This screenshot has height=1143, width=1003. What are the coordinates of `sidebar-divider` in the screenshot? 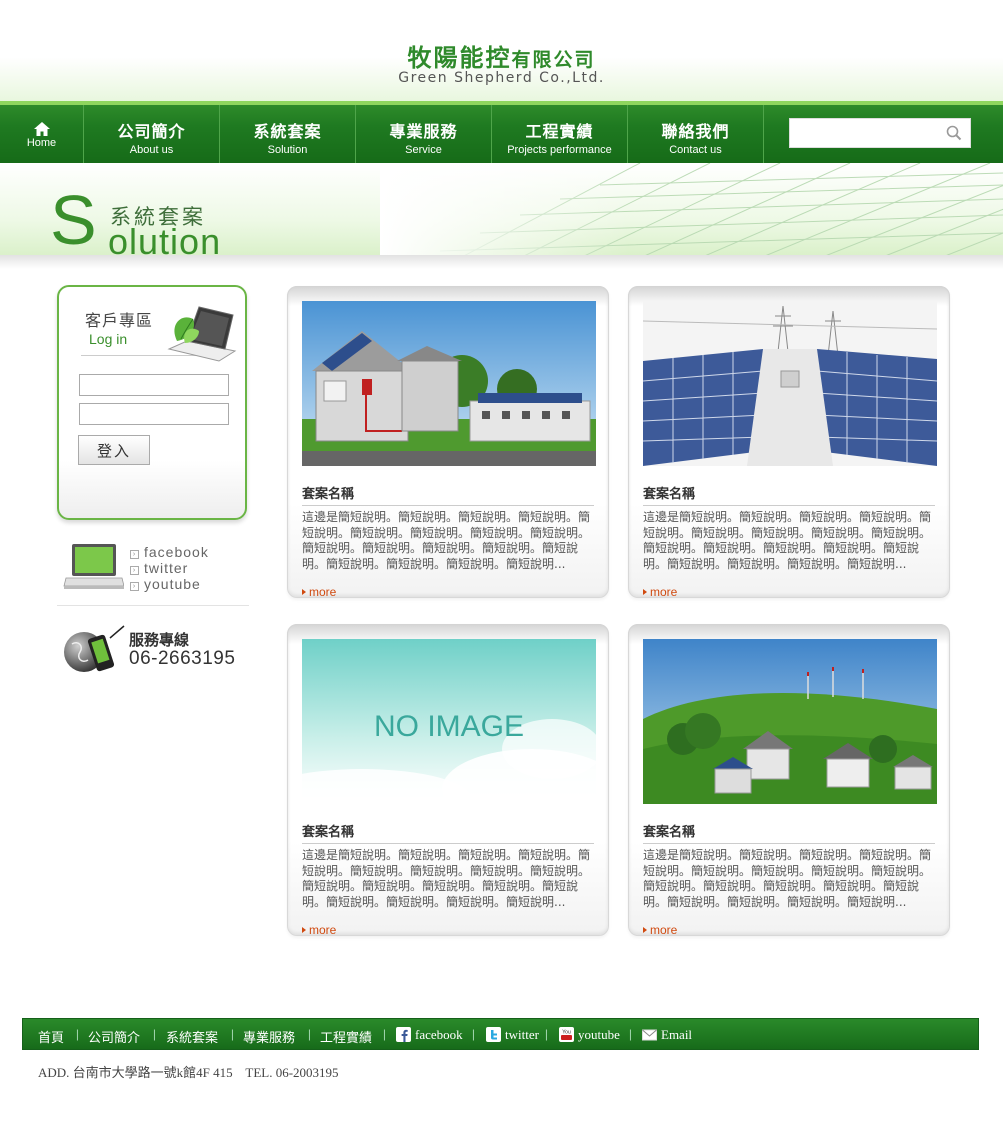 It's located at (153, 605).